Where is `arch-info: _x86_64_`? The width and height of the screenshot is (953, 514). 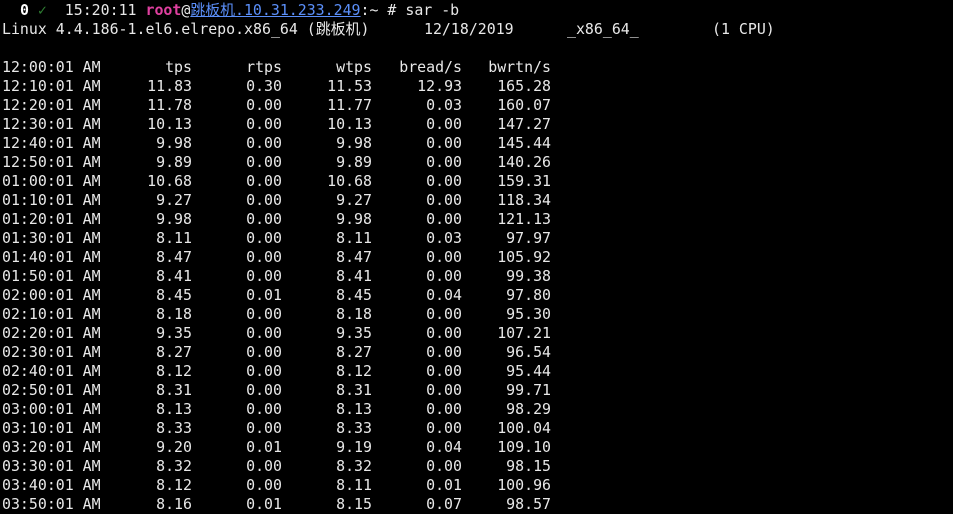
arch-info: _x86_64_ is located at coordinates (603, 29).